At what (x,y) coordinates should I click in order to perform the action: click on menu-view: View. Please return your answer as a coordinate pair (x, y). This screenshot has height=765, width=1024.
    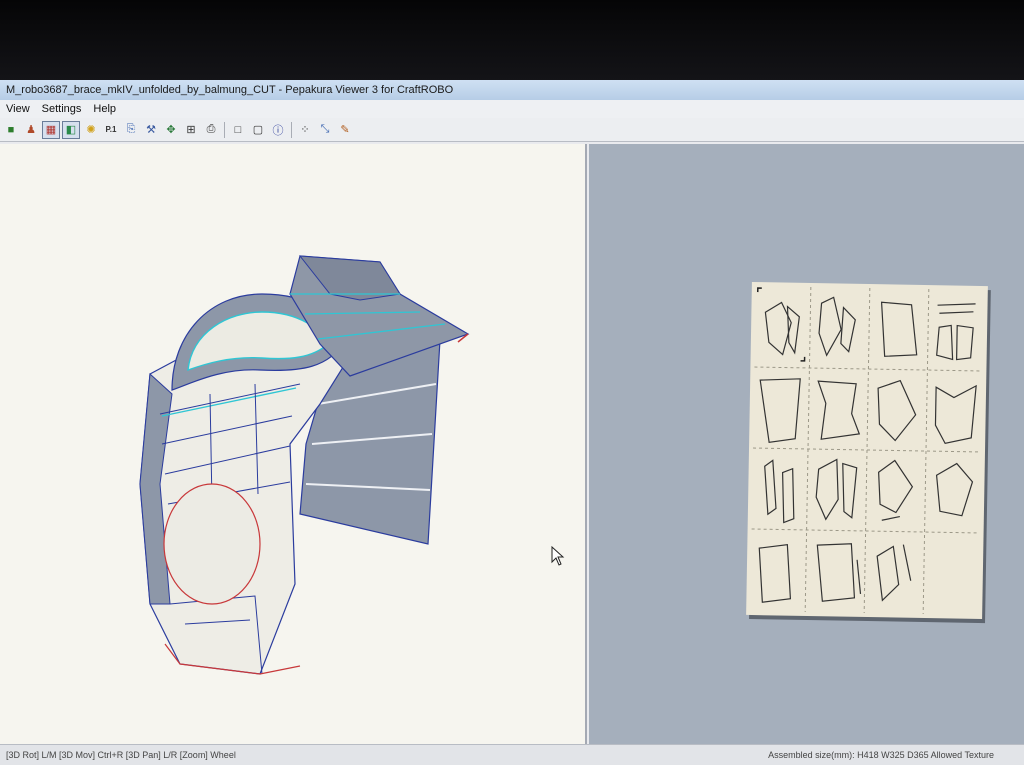
    Looking at the image, I should click on (18, 109).